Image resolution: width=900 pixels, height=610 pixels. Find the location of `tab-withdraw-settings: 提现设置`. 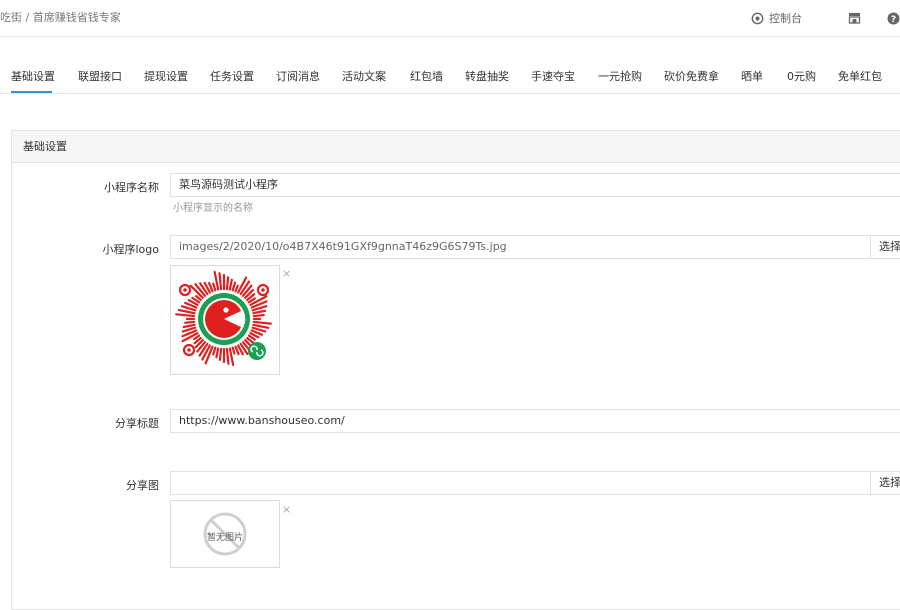

tab-withdraw-settings: 提现设置 is located at coordinates (166, 76).